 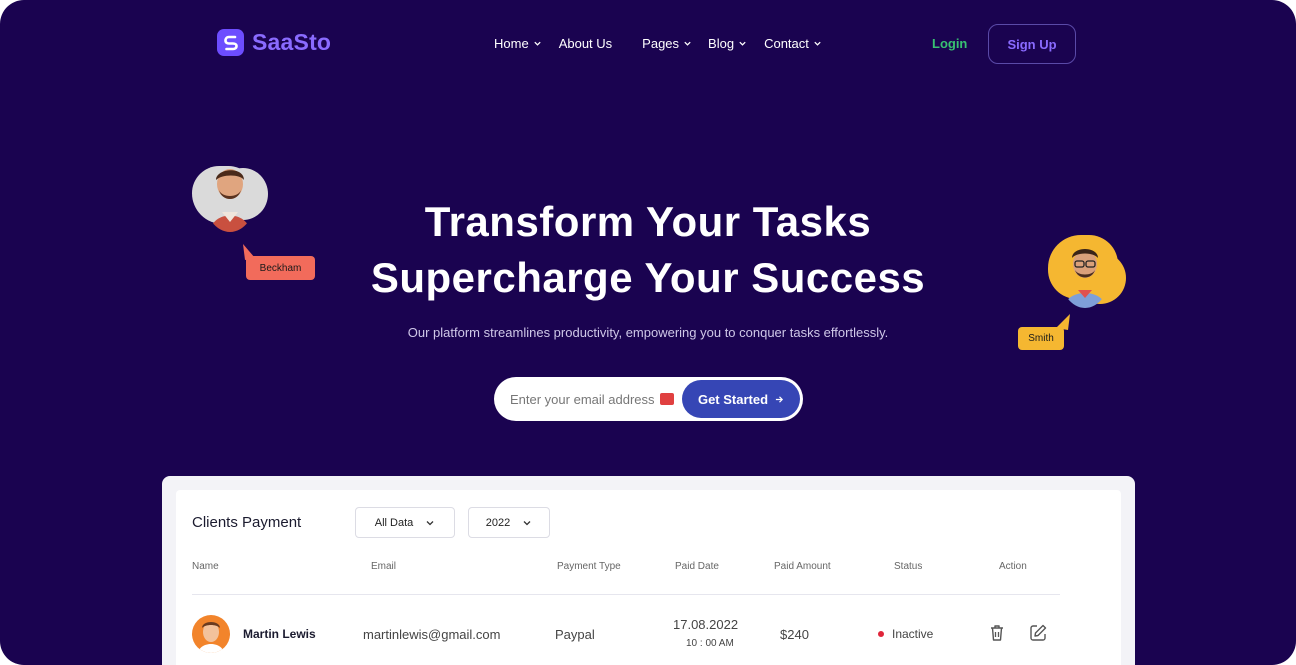 I want to click on status-badge: Inactive, so click(x=913, y=634).